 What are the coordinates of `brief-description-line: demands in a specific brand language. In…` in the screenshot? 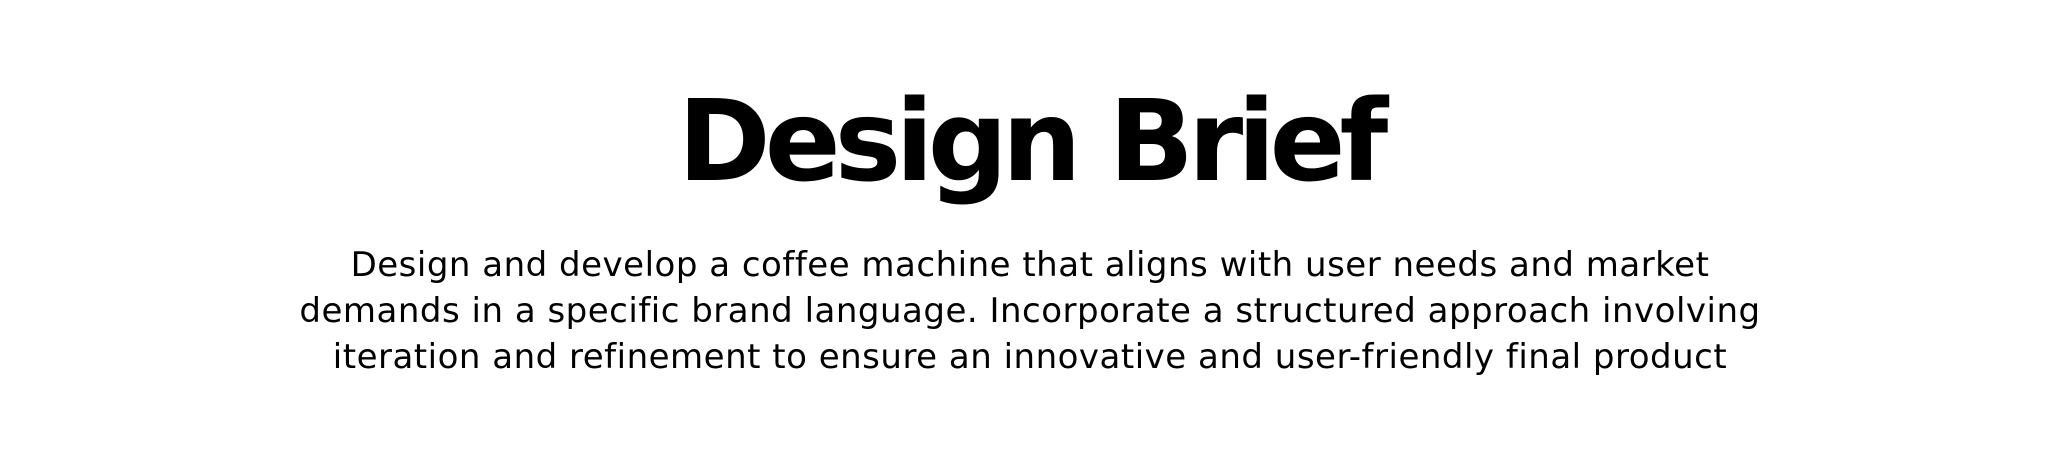 It's located at (1030, 311).